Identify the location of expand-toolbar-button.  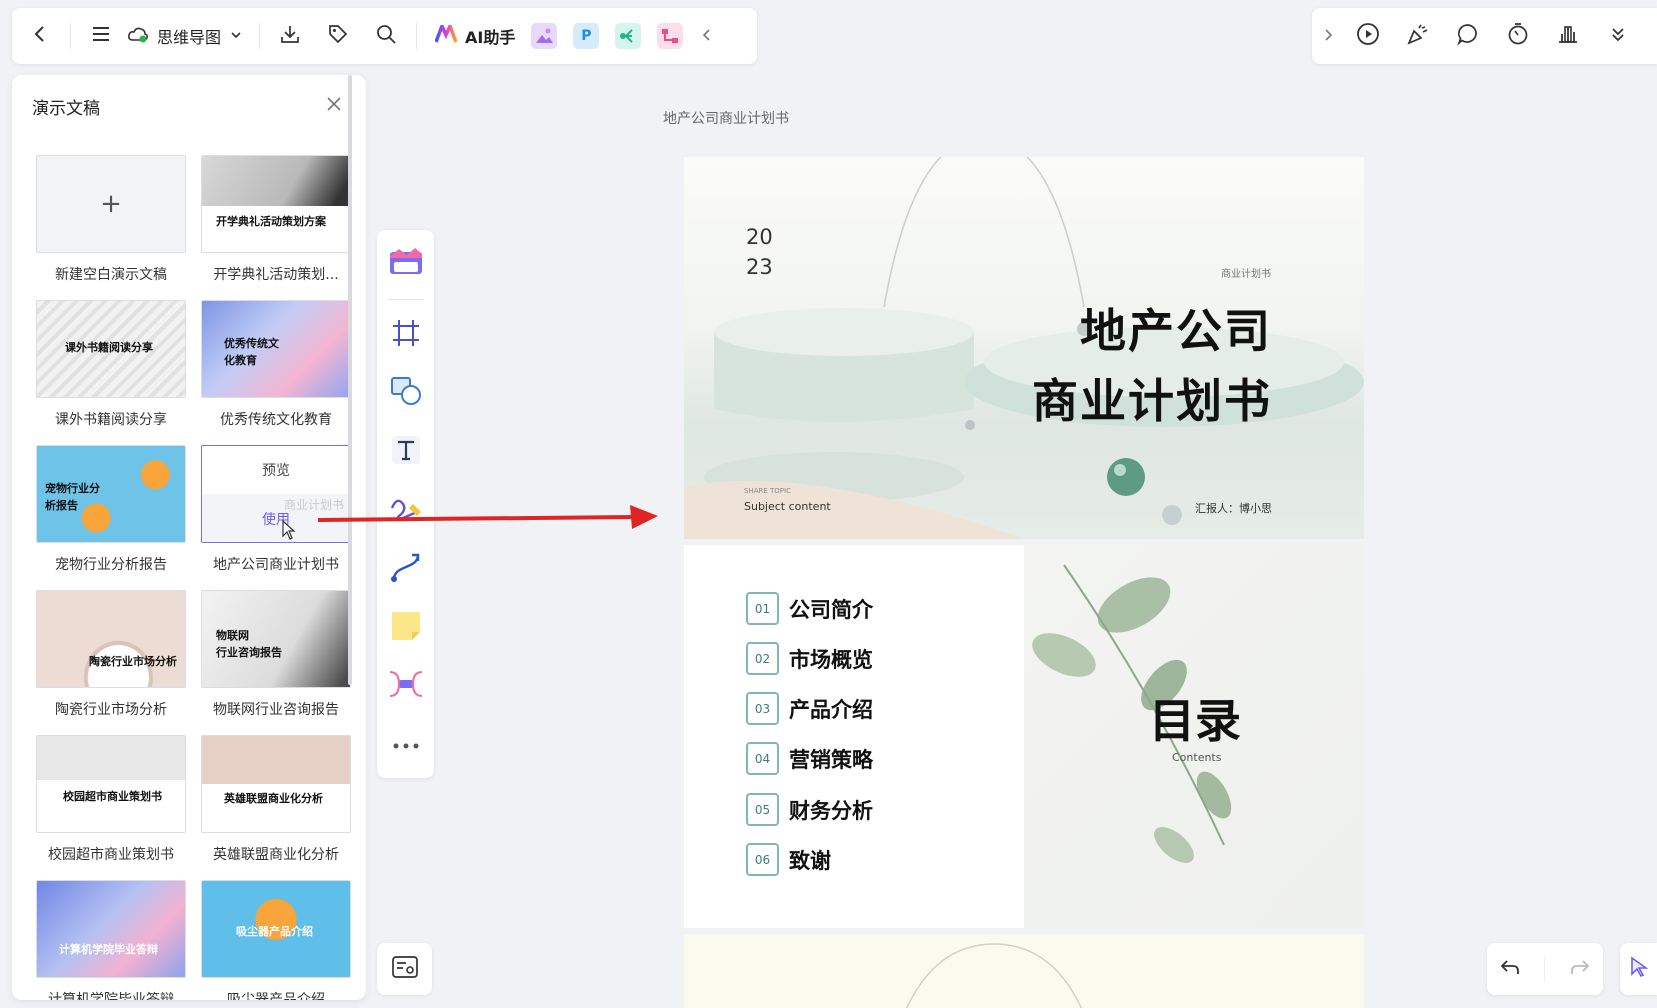
(1328, 36).